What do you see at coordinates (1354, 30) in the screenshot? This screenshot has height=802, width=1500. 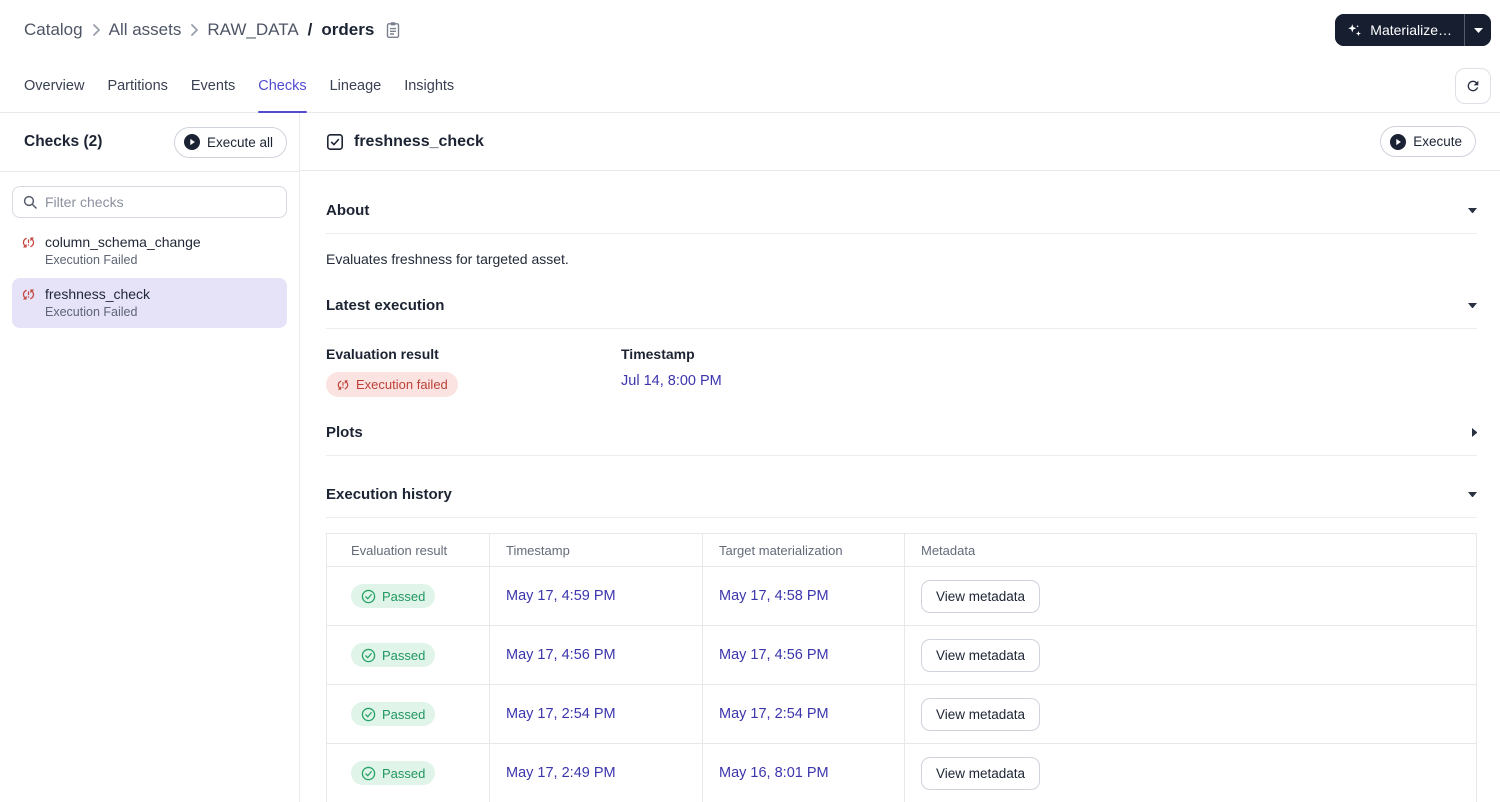 I see `sparkles-icon` at bounding box center [1354, 30].